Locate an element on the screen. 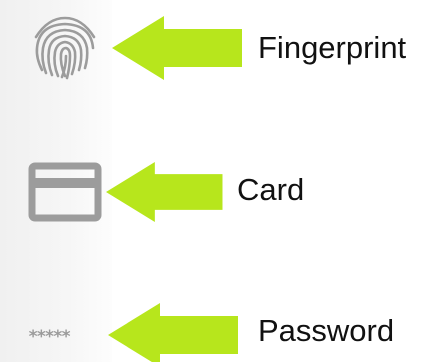  card-icon is located at coordinates (65, 192).